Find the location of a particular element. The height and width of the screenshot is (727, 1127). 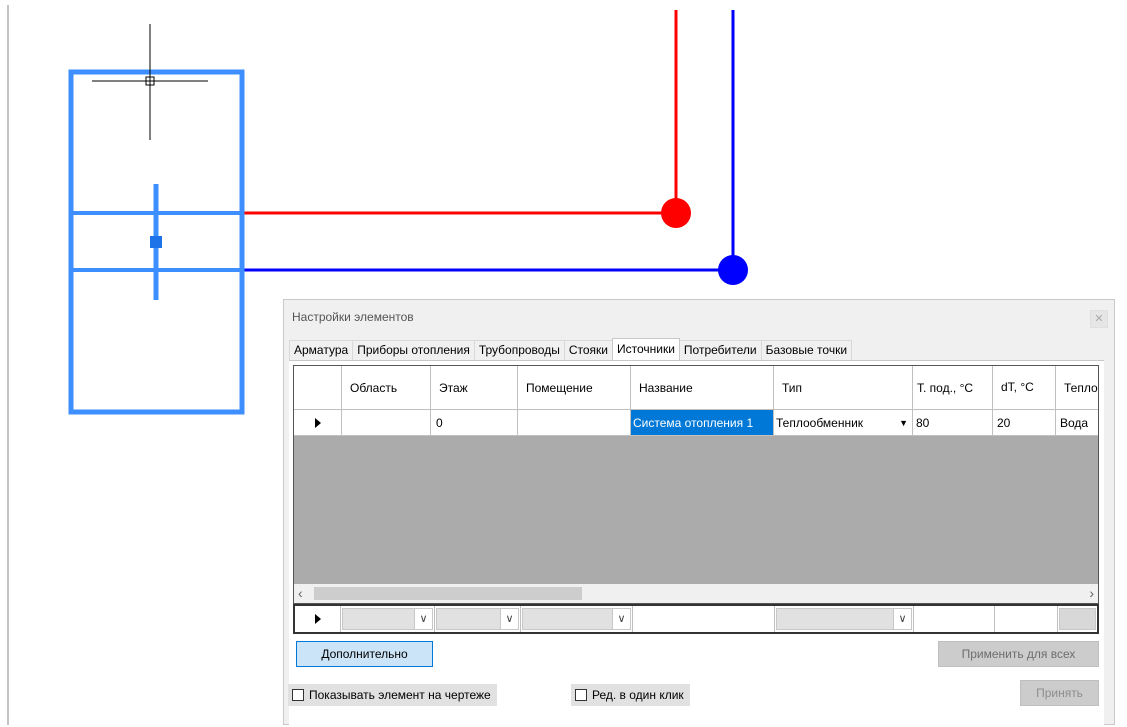

dropdown-arrow-icon: ▼ is located at coordinates (903, 423).